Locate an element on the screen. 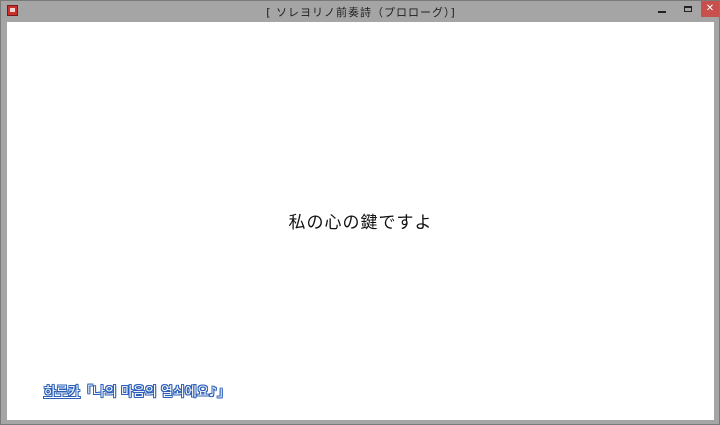 Image resolution: width=720 pixels, height=425 pixels. subtitle: 하루카「나의 마음의 열쇠에요♪」 is located at coordinates (137, 390).